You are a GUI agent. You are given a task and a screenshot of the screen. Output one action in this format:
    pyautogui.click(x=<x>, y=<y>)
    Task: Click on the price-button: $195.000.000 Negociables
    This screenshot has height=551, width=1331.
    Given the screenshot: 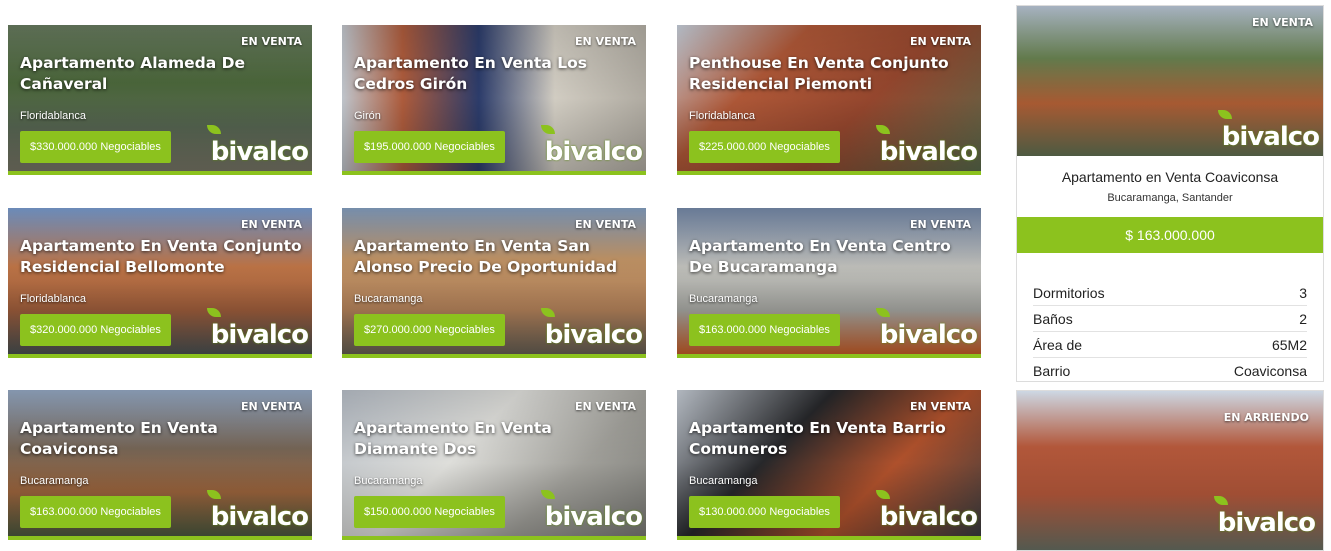 What is the action you would take?
    pyautogui.click(x=429, y=147)
    